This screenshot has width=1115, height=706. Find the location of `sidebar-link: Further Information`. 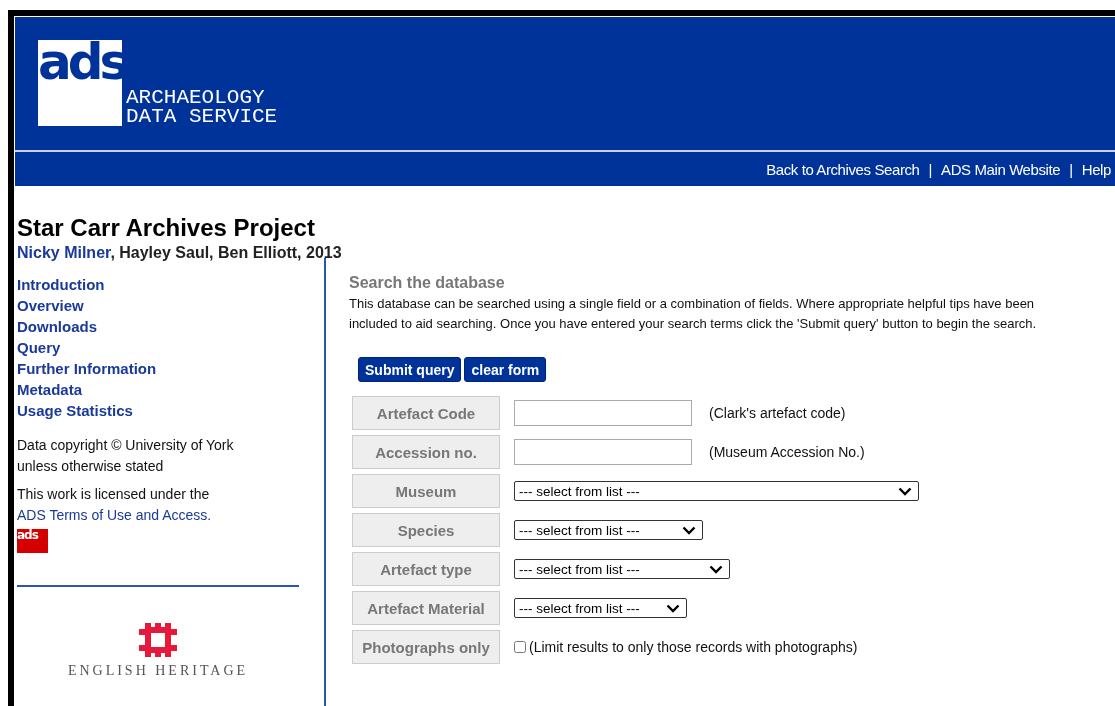

sidebar-link: Further Information is located at coordinates (87, 368).